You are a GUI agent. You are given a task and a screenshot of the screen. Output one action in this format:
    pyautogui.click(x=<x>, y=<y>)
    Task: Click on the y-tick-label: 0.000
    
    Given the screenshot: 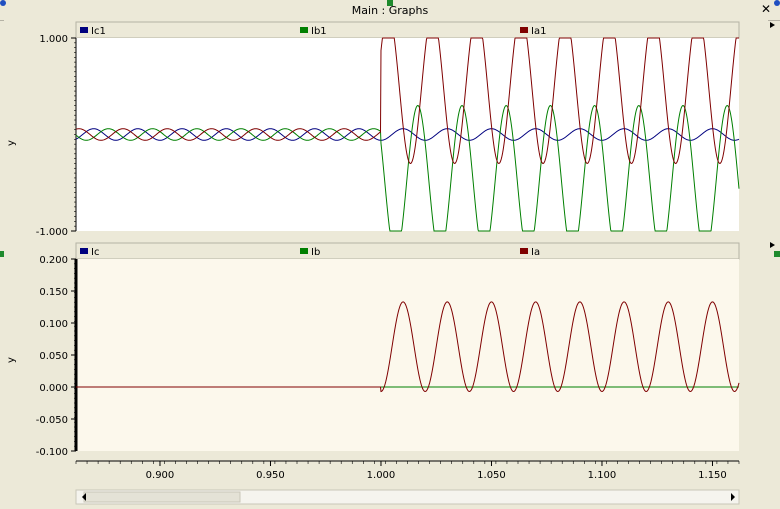 What is the action you would take?
    pyautogui.click(x=53, y=388)
    